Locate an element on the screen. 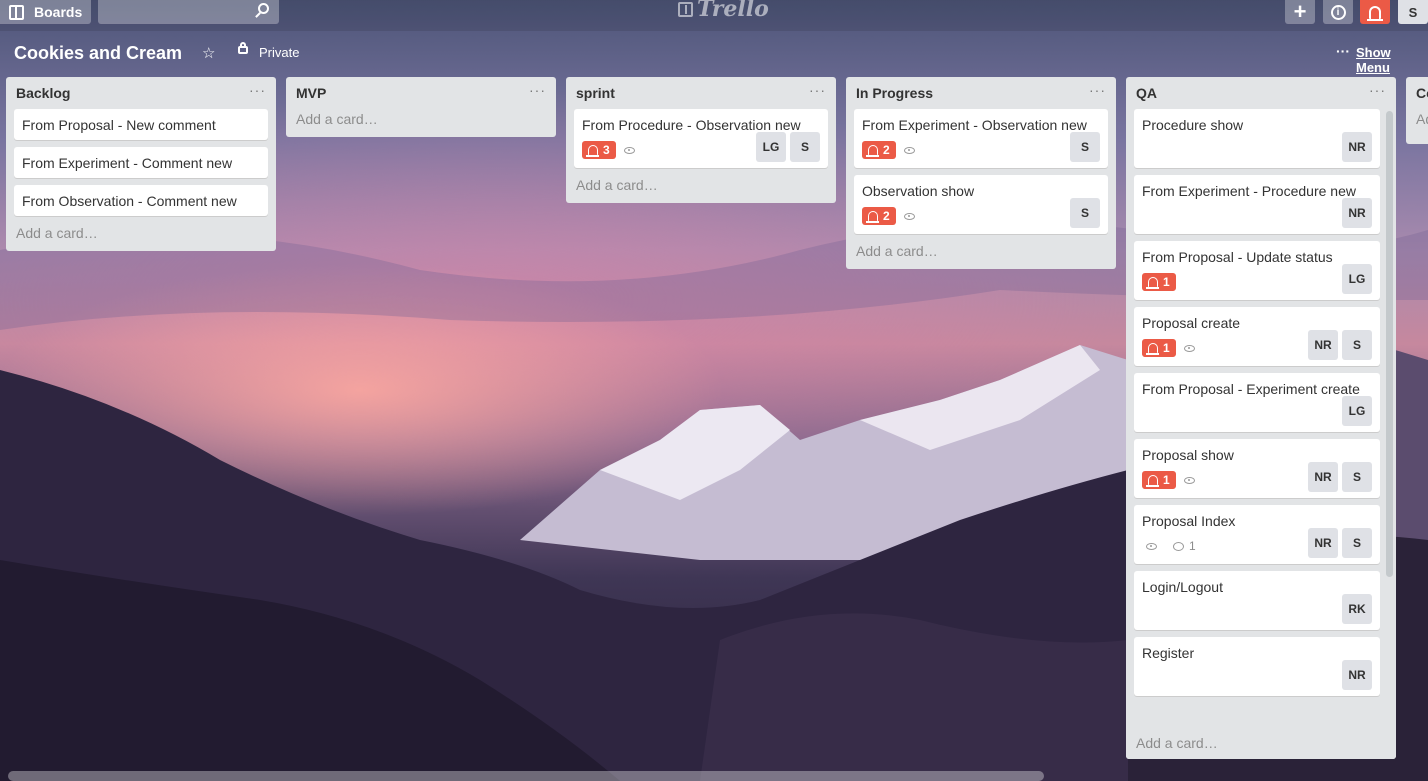  card: From Proposal - Update status 1 LG is located at coordinates (1257, 270).